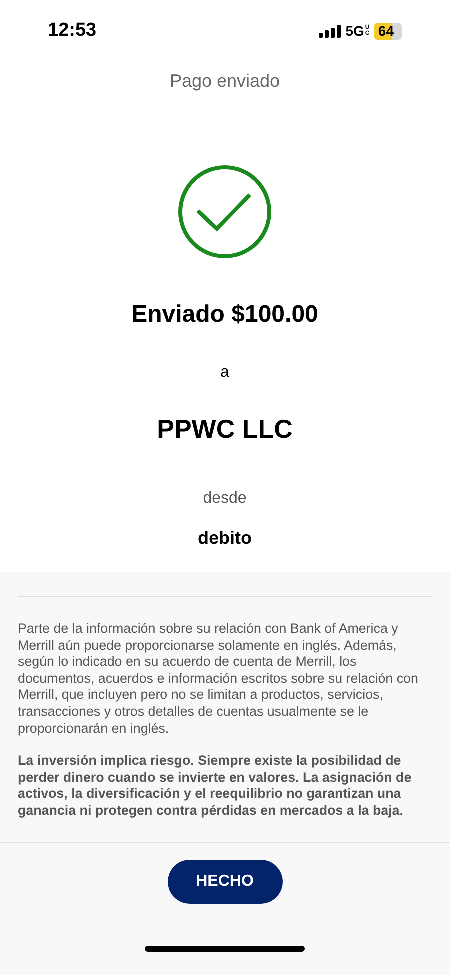  Describe the element at coordinates (219, 679) in the screenshot. I see `disclosure-paragraph: Parte de la información sobre su relación con Bank of America y Merrill aún puede proporcionarse solamente en inglés. Además, según lo indicado en su acuerdo de cuenta de Merrill, los documentos, acuerdos e información escritos sobre su relación con Merrill, que incluyen pero no se limitan a productos, servicios, transacciones y otros detalles de cuentas usualmente se le proporcionarán en inglés.` at that location.